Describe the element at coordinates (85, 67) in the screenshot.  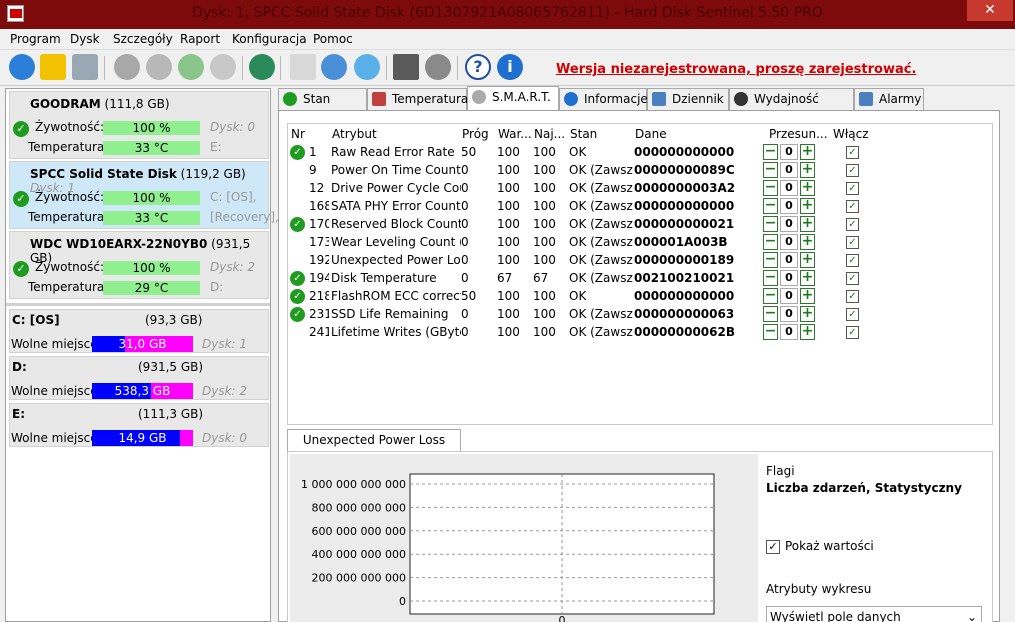
I see `disk-info-icon` at that location.